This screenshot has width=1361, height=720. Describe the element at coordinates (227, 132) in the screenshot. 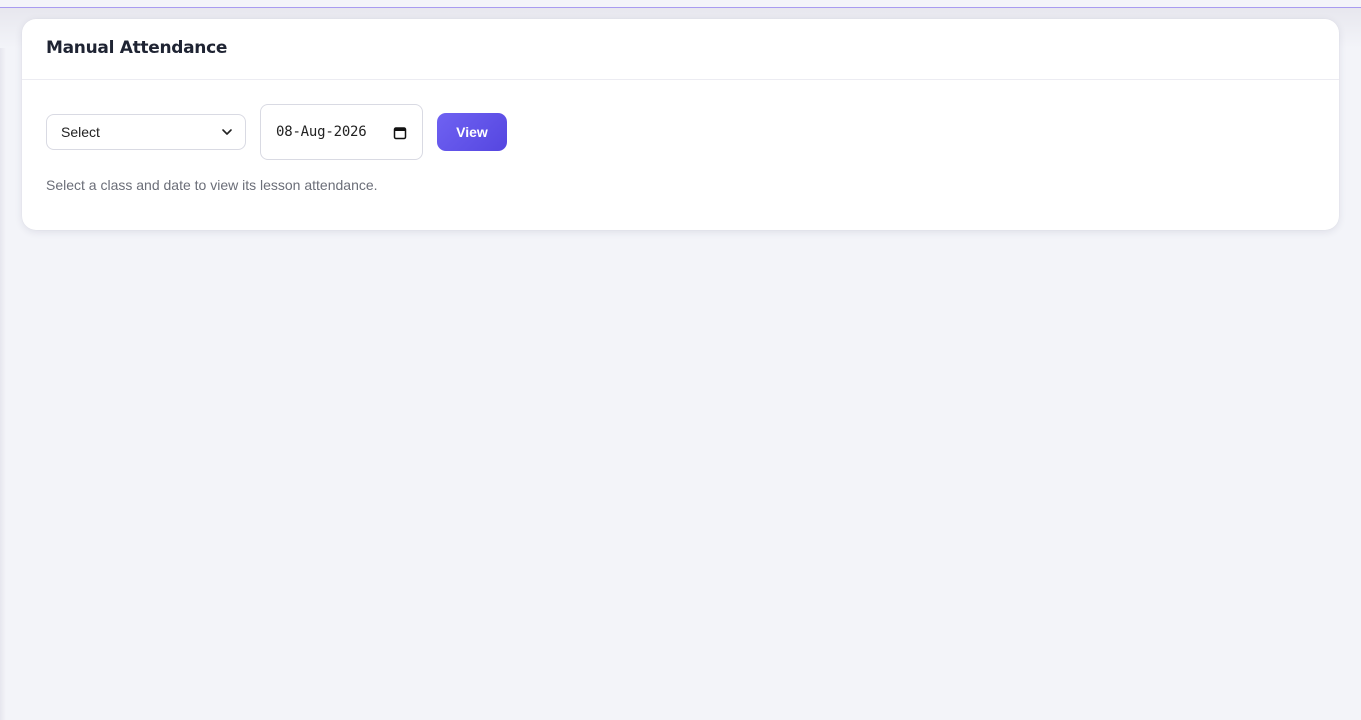

I see `chevron-down-icon` at that location.